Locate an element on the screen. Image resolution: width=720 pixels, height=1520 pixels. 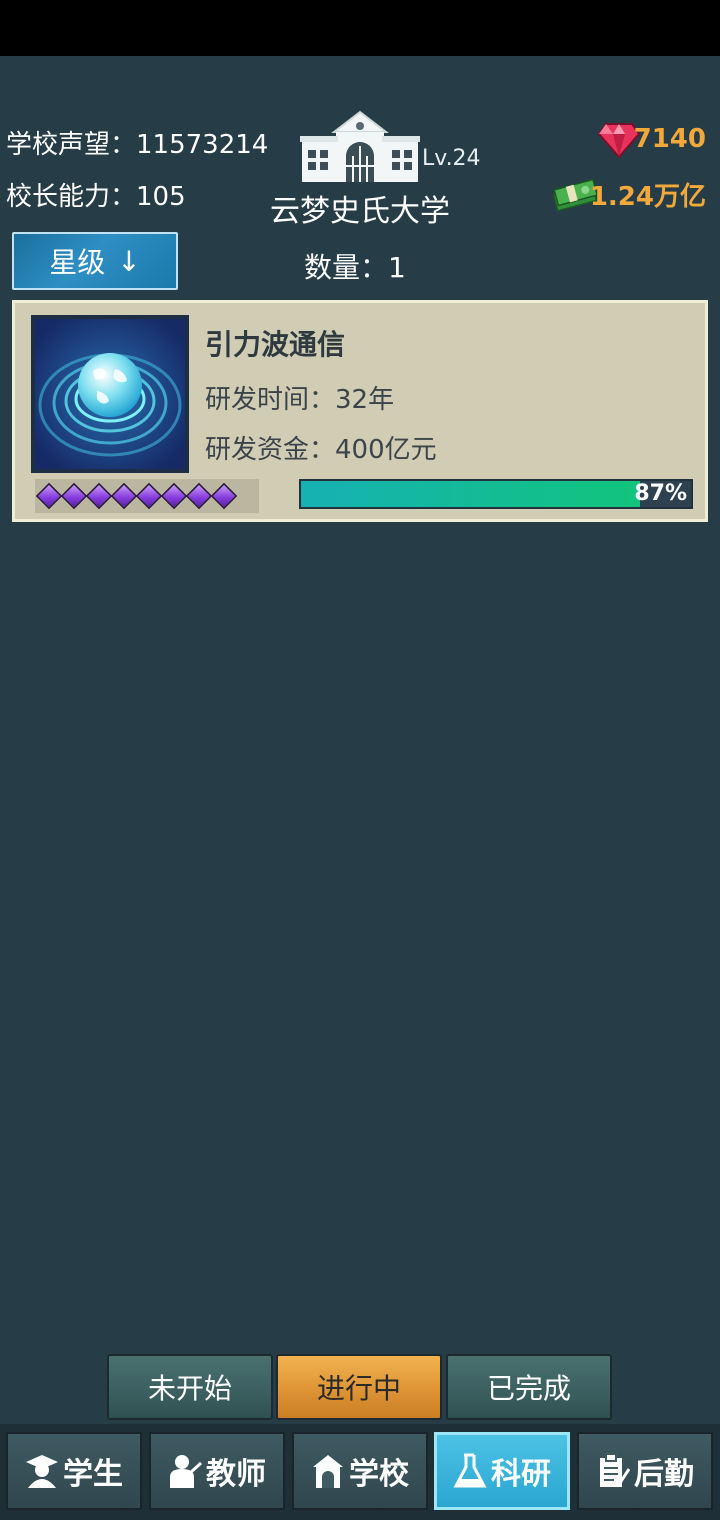
school-level: Lv.24 is located at coordinates (451, 158).